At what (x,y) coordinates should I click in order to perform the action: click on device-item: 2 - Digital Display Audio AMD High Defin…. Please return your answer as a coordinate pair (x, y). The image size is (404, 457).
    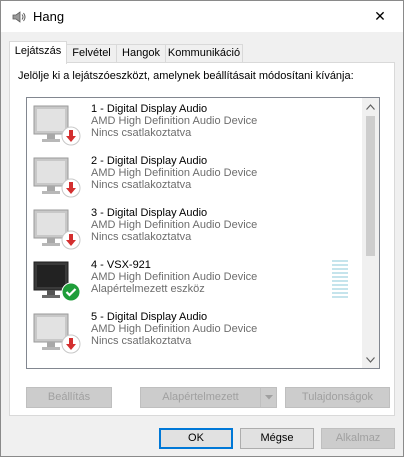
    Looking at the image, I should click on (195, 178).